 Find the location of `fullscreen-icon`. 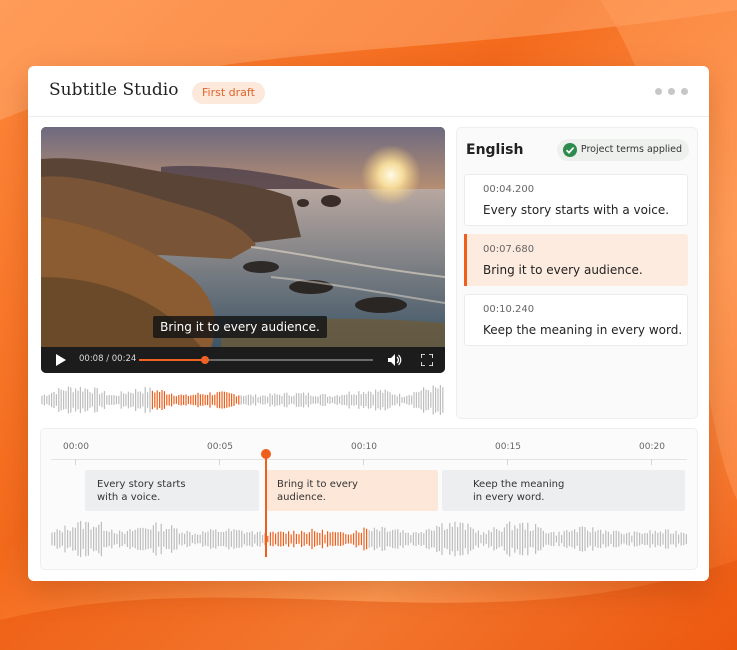

fullscreen-icon is located at coordinates (427, 360).